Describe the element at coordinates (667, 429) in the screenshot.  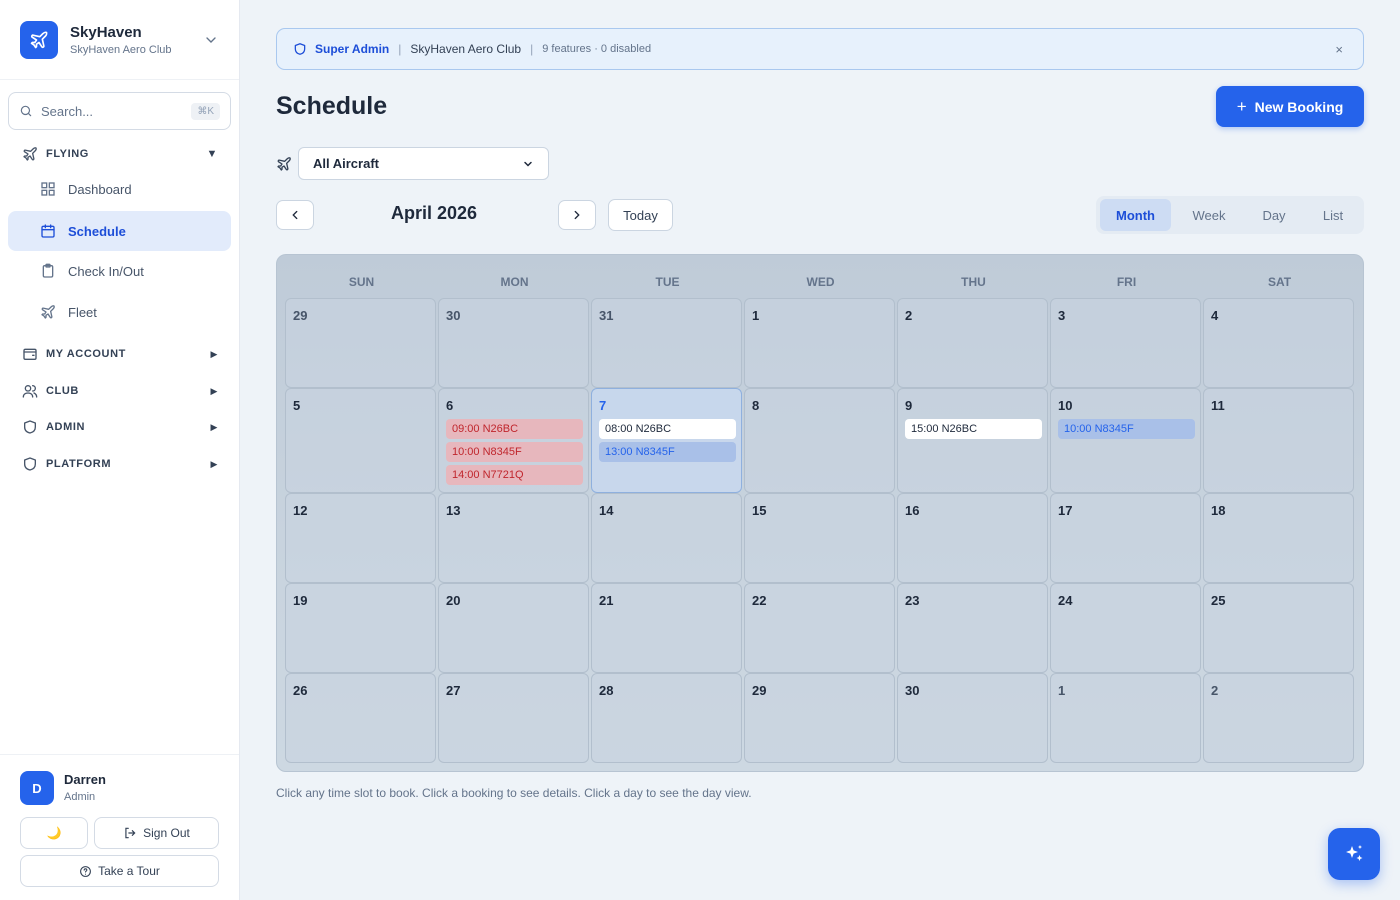
I see `booking-event: 08:00 N26BC` at that location.